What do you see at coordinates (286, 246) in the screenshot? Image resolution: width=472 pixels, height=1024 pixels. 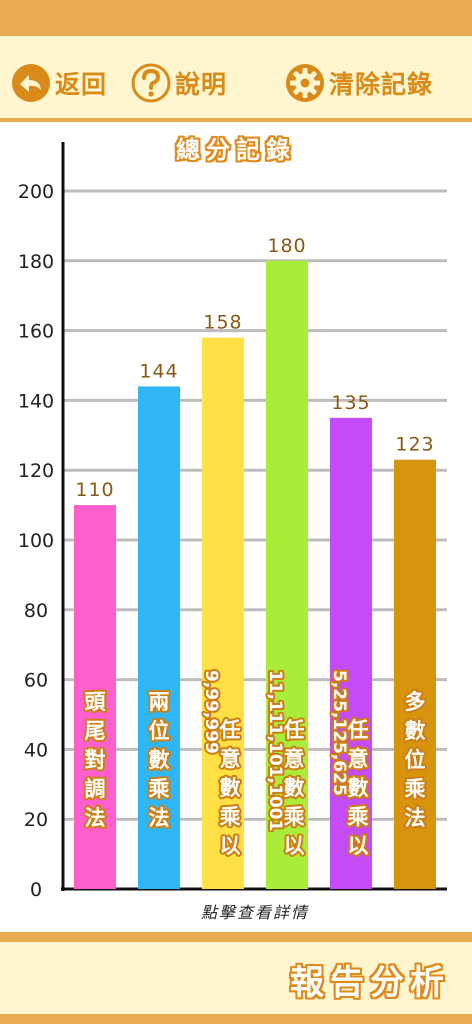 I see `data-label: 180` at bounding box center [286, 246].